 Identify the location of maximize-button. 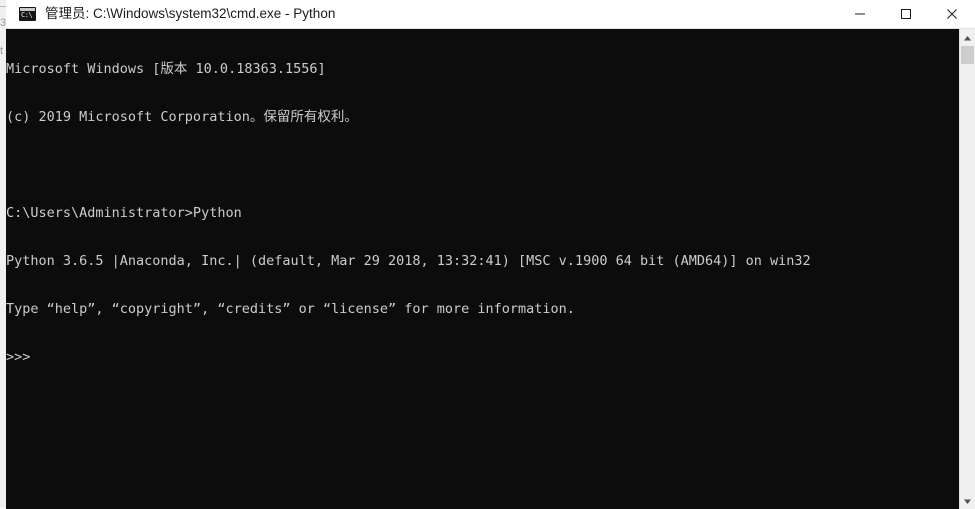
(906, 14).